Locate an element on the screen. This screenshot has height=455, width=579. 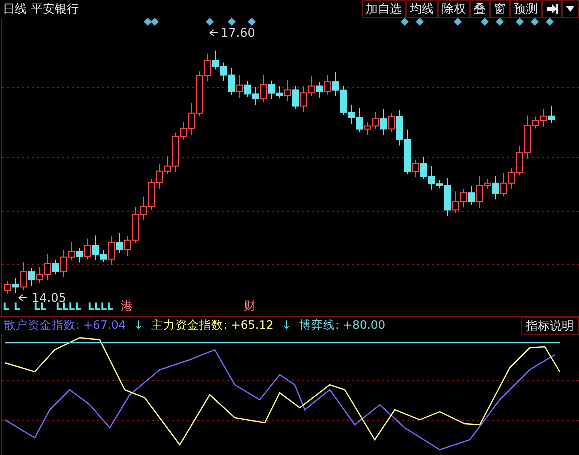
caret-icon is located at coordinates (570, 9).